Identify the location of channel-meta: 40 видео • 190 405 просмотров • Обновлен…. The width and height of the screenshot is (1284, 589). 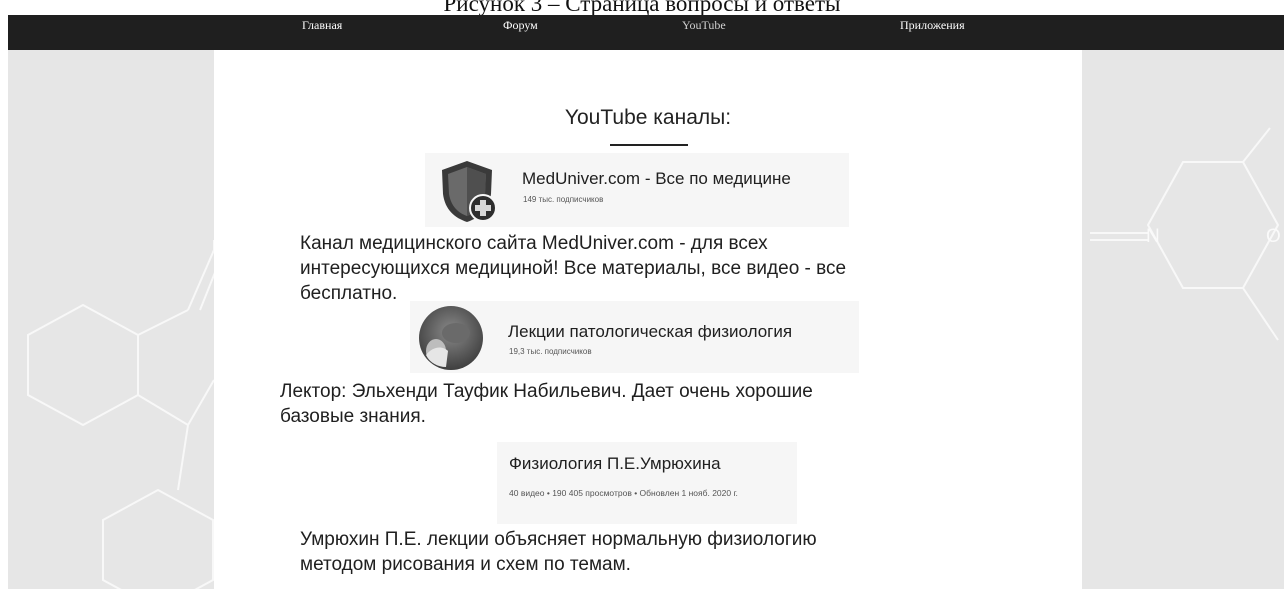
(623, 493).